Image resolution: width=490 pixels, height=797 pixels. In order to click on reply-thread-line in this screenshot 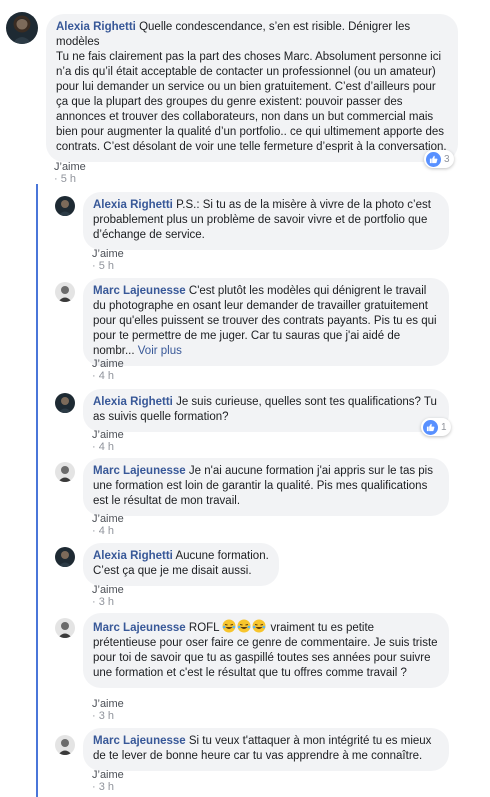, I will do `click(37, 490)`.